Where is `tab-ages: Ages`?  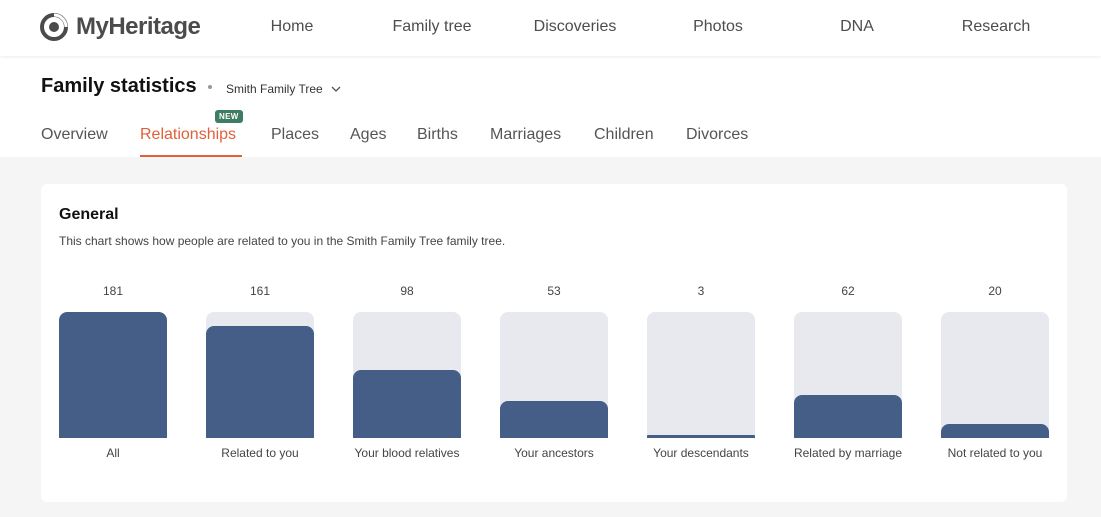
tab-ages: Ages is located at coordinates (368, 141).